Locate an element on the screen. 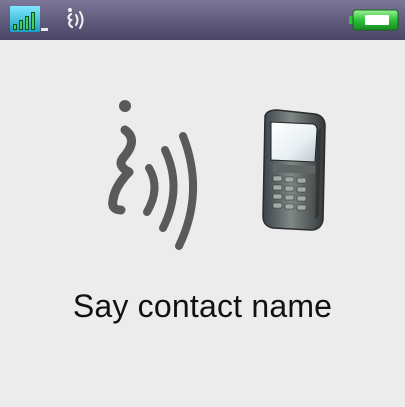 Image resolution: width=405 pixels, height=407 pixels. battery-charging-icon is located at coordinates (374, 20).